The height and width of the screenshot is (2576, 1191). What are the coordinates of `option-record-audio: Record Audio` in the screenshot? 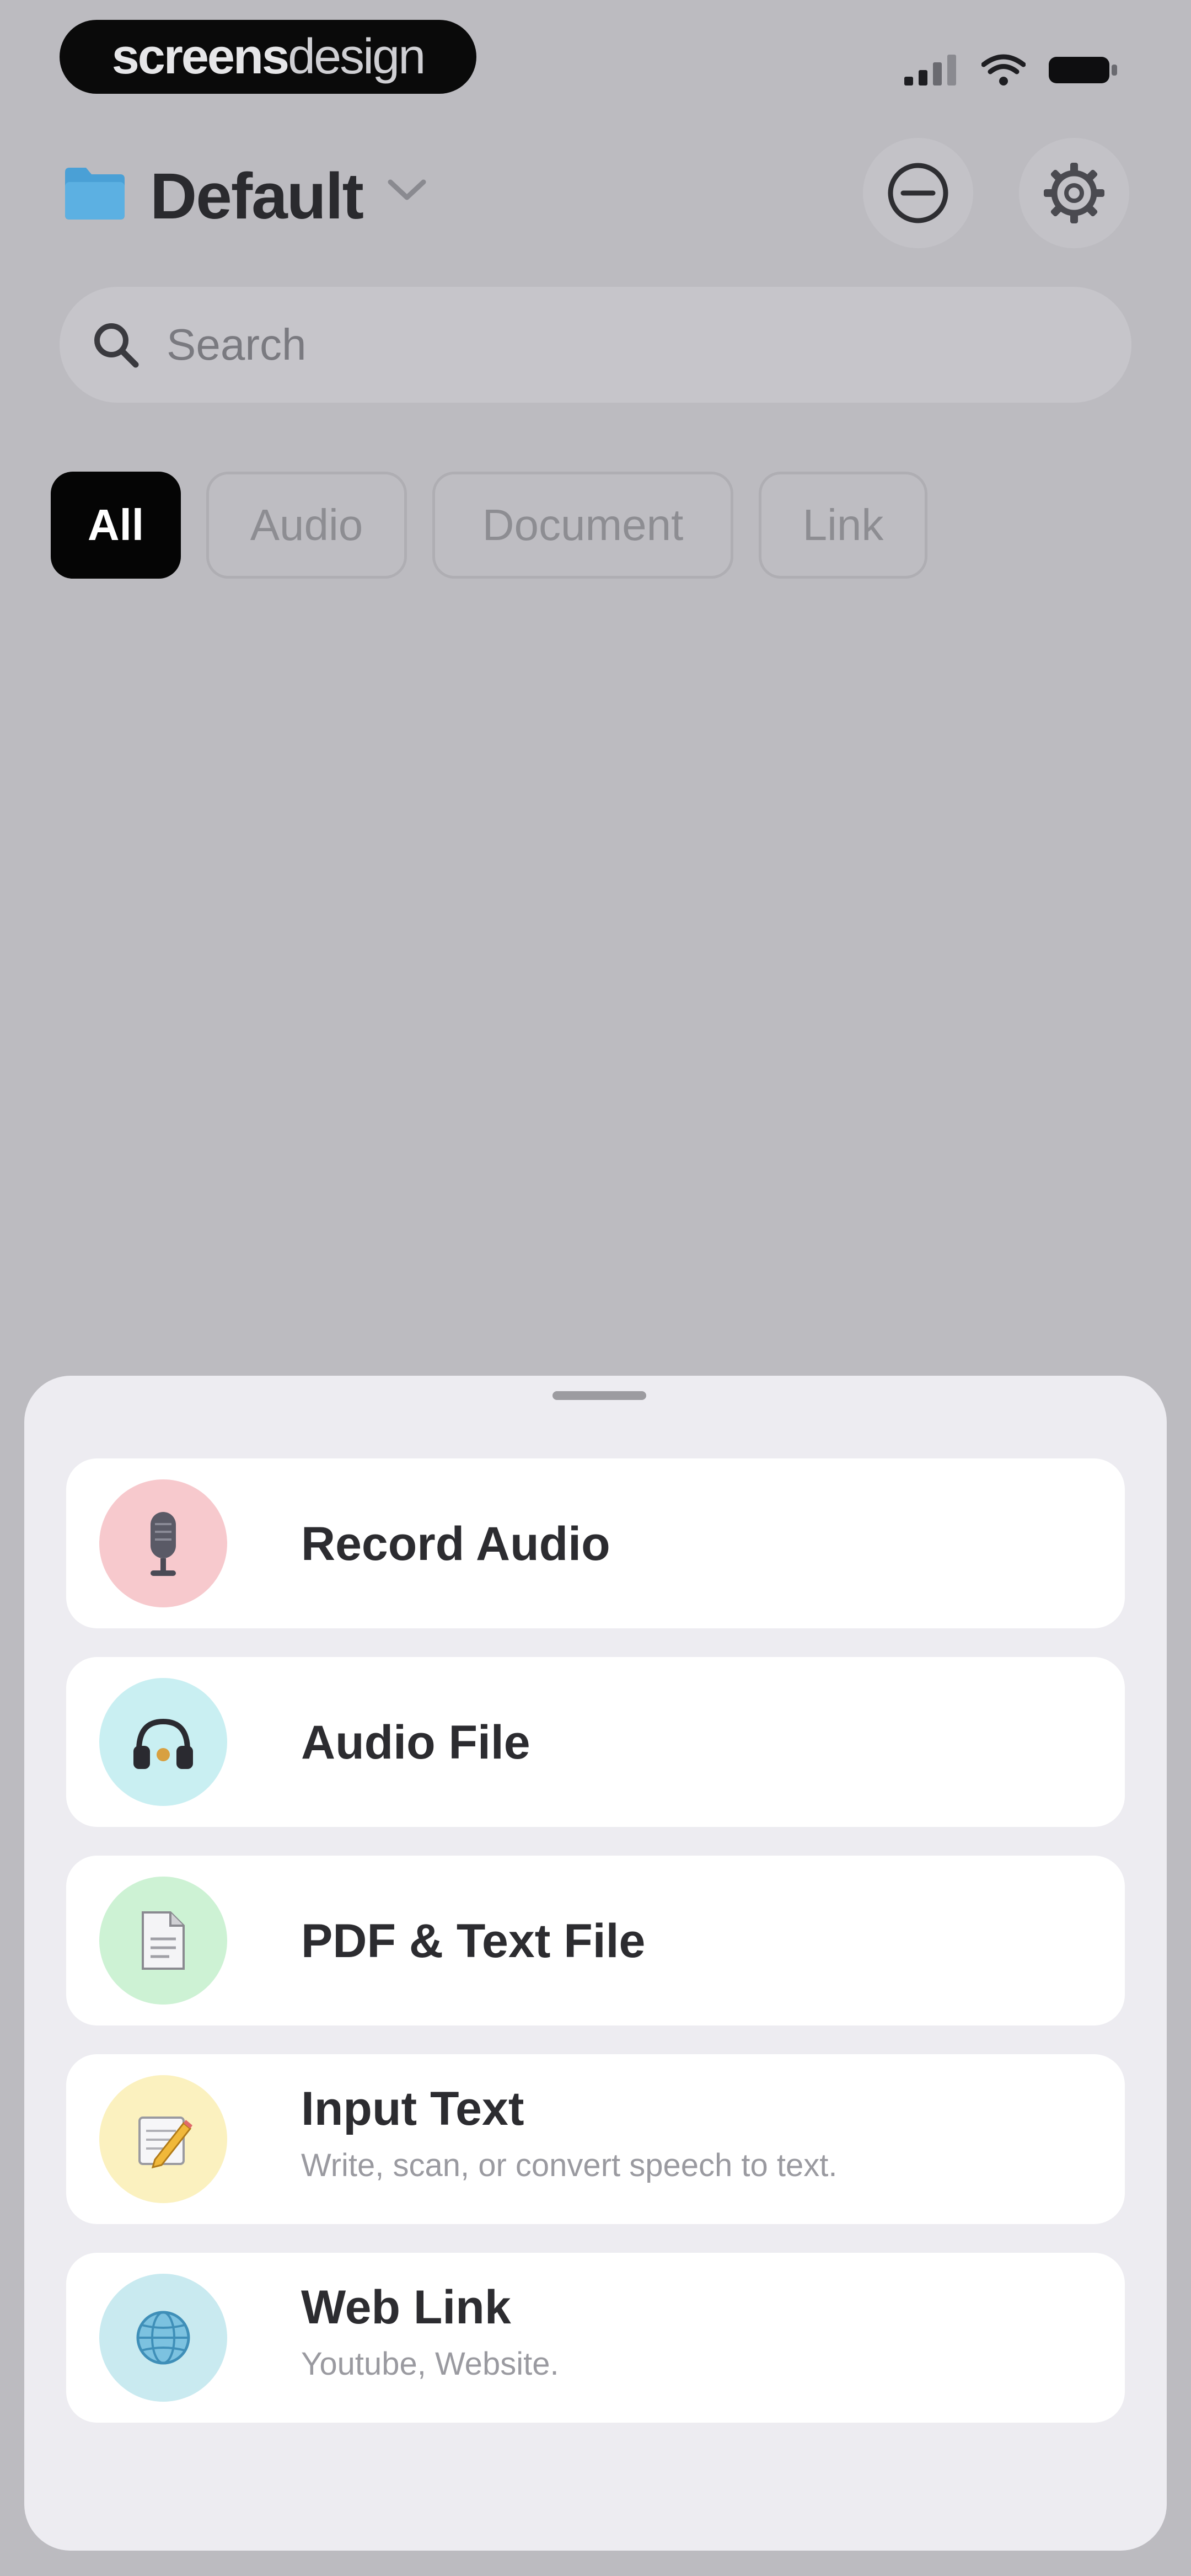 It's located at (595, 1543).